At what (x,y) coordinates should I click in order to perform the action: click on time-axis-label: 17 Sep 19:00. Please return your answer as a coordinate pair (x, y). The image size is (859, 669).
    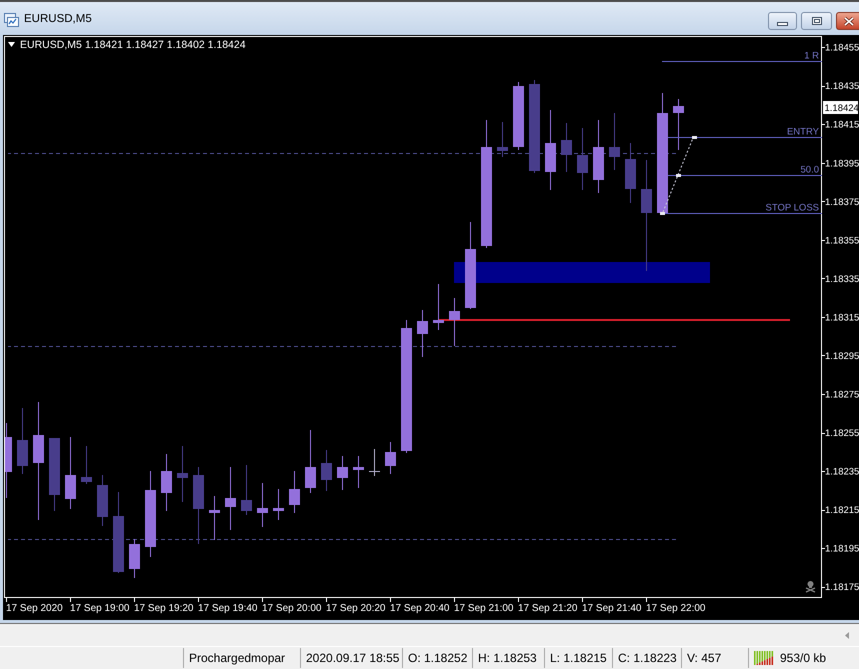
    Looking at the image, I should click on (100, 608).